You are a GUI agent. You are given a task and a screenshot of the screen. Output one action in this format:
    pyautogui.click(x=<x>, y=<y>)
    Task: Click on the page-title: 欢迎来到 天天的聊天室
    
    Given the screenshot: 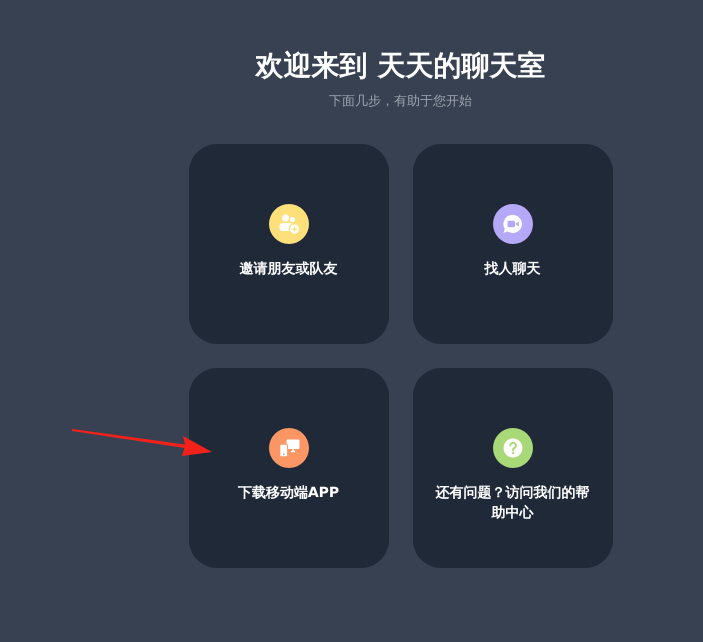 What is the action you would take?
    pyautogui.click(x=401, y=66)
    